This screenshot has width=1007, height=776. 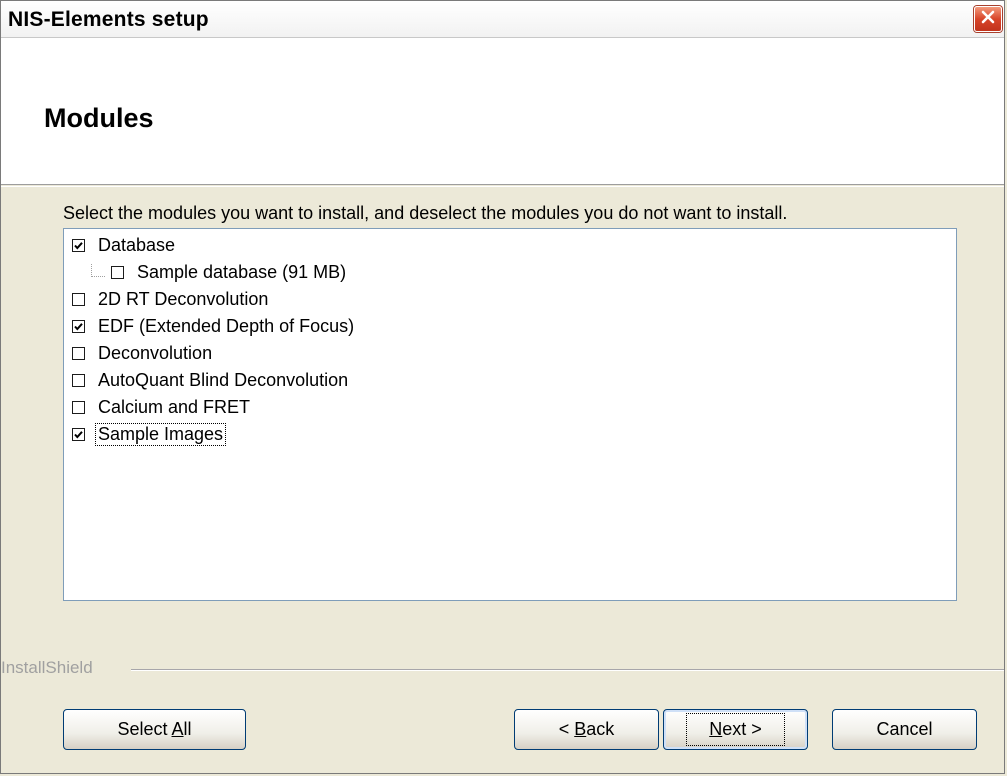 I want to click on module-label: 2D RT Deconvolution, so click(x=183, y=298).